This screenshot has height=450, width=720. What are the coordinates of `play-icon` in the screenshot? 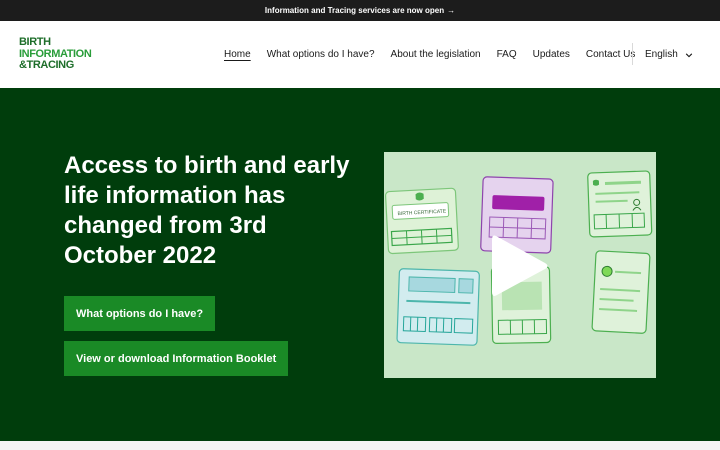 It's located at (520, 266).